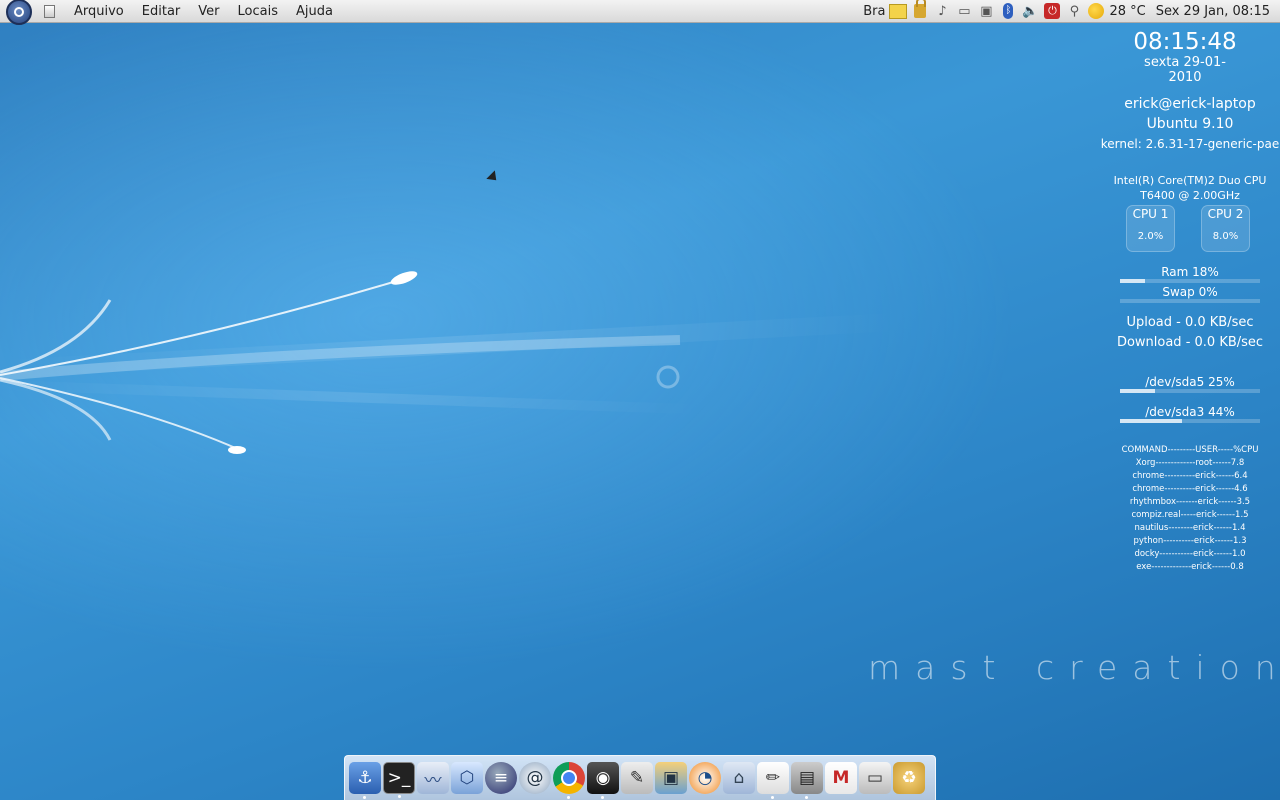 Image resolution: width=1280 pixels, height=800 pixels. I want to click on file-cabinet-icon: ▤, so click(807, 780).